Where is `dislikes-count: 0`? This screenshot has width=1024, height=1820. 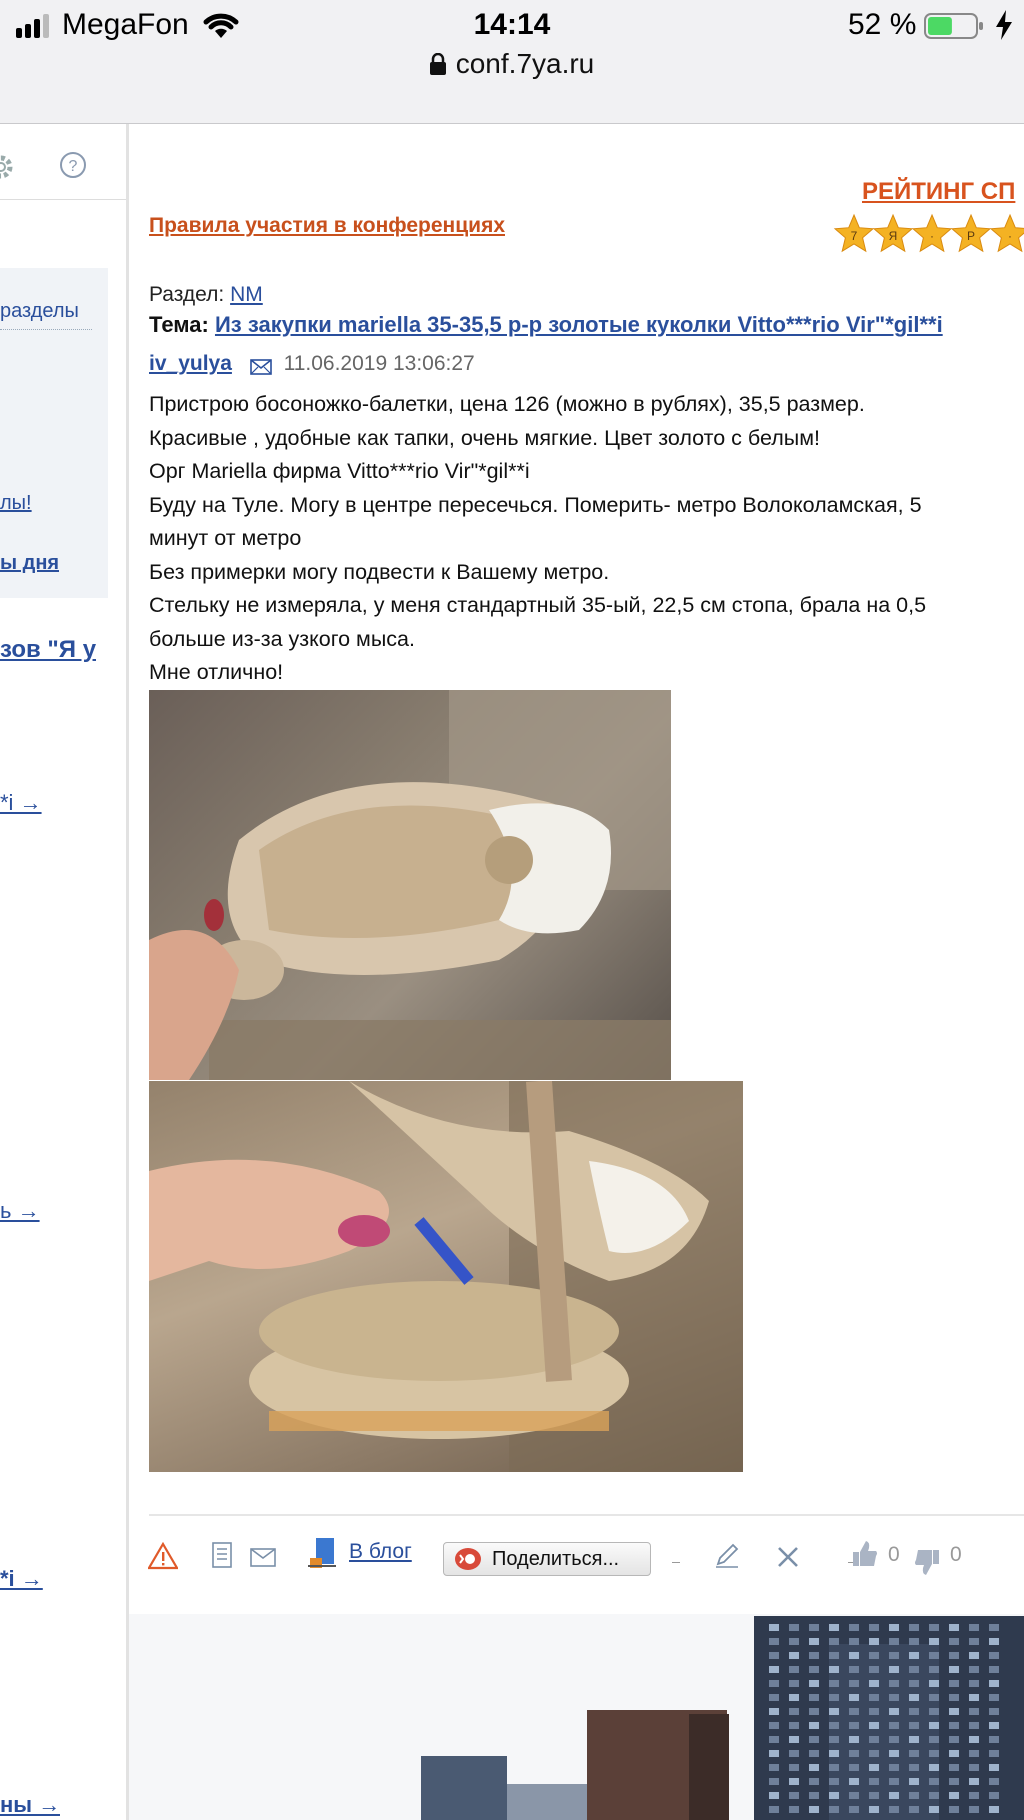
dislikes-count: 0 is located at coordinates (956, 1554).